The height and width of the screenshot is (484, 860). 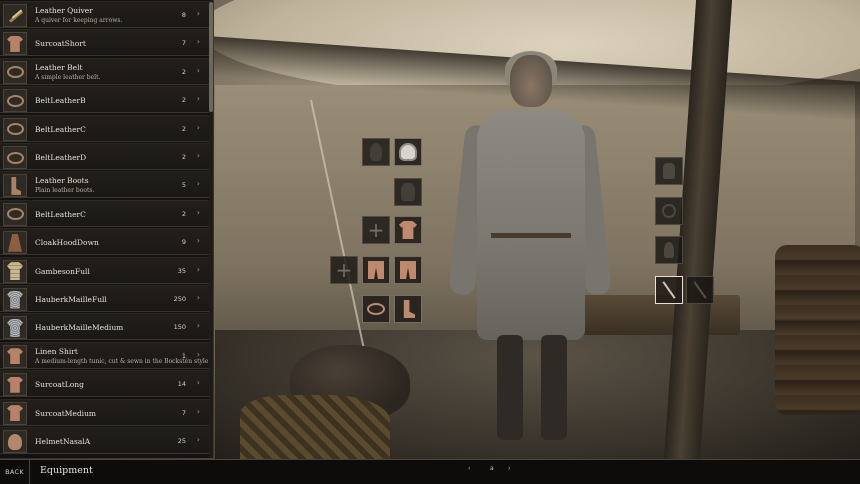 I want to click on scrollbar-thumb, so click(x=211, y=57).